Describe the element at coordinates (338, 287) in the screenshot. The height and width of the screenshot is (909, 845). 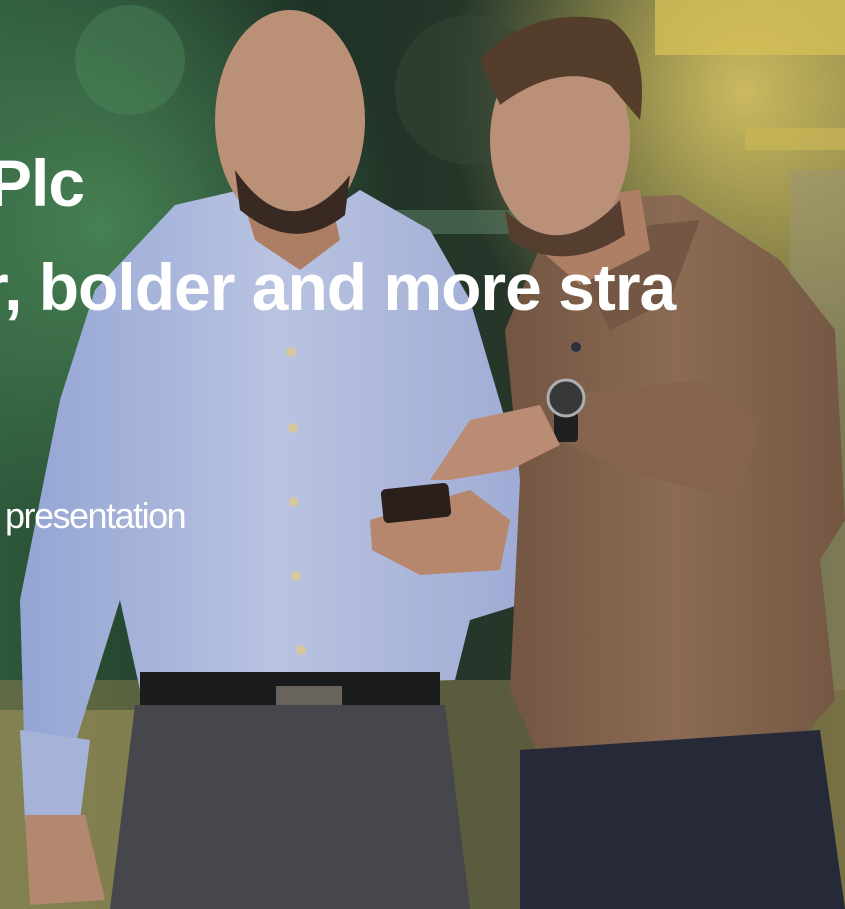
I see `slide-subtitle: ger, bolder and more stra` at that location.